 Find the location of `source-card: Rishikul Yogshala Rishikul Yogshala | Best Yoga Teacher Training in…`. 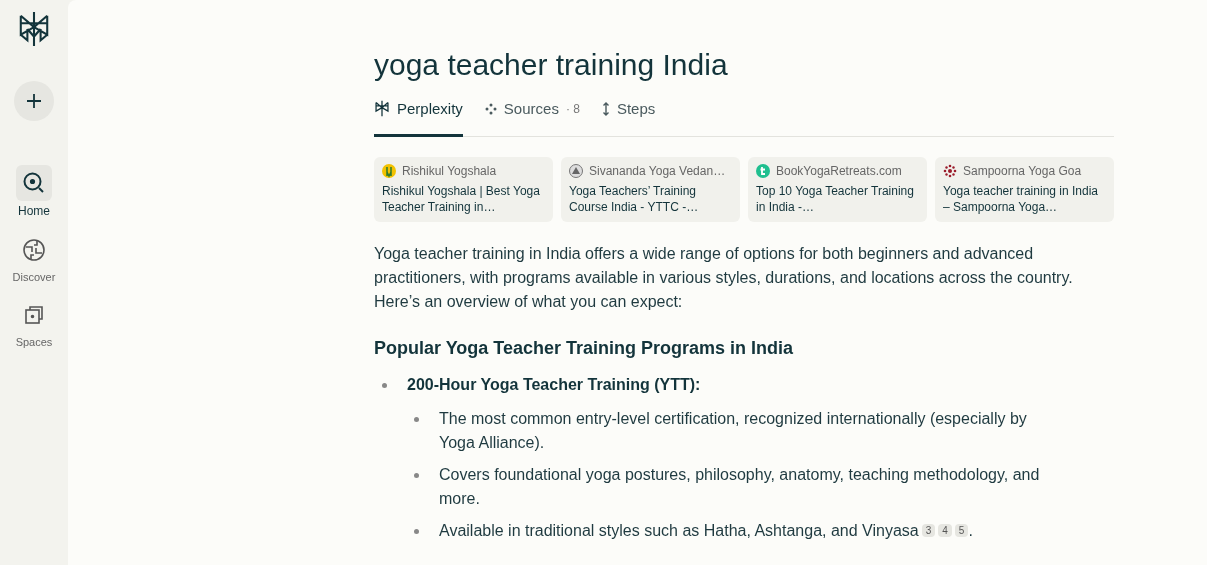

source-card: Rishikul Yogshala Rishikul Yogshala | Best Yoga Teacher Training in… is located at coordinates (463, 189).